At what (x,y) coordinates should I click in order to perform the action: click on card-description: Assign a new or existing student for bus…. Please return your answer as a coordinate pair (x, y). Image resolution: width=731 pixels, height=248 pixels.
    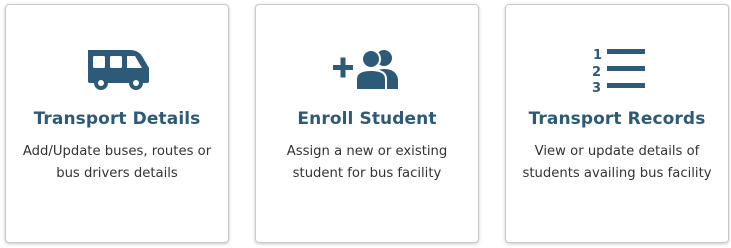
    Looking at the image, I should click on (367, 162).